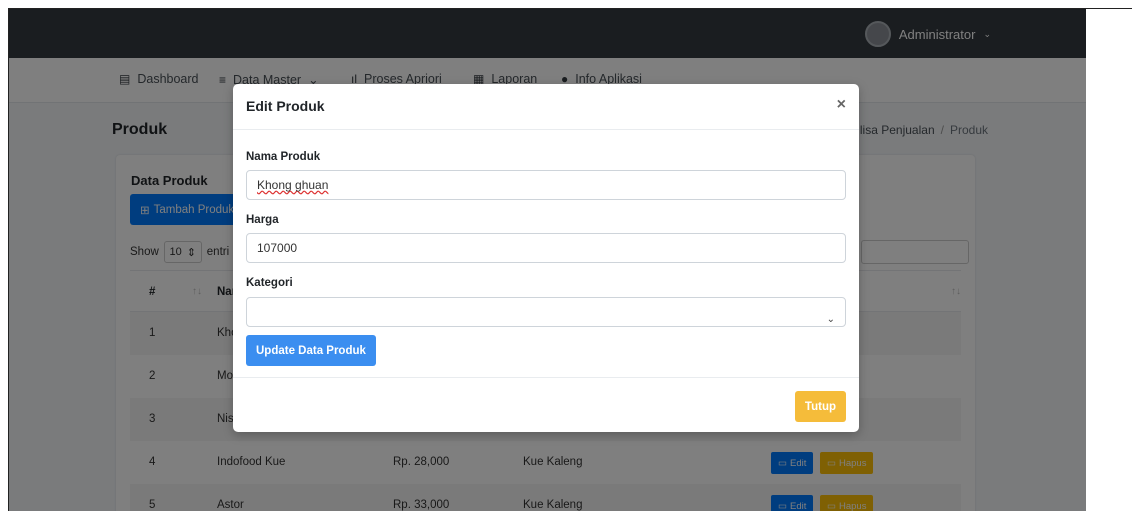  Describe the element at coordinates (820, 406) in the screenshot. I see `close-button: Tutup` at that location.